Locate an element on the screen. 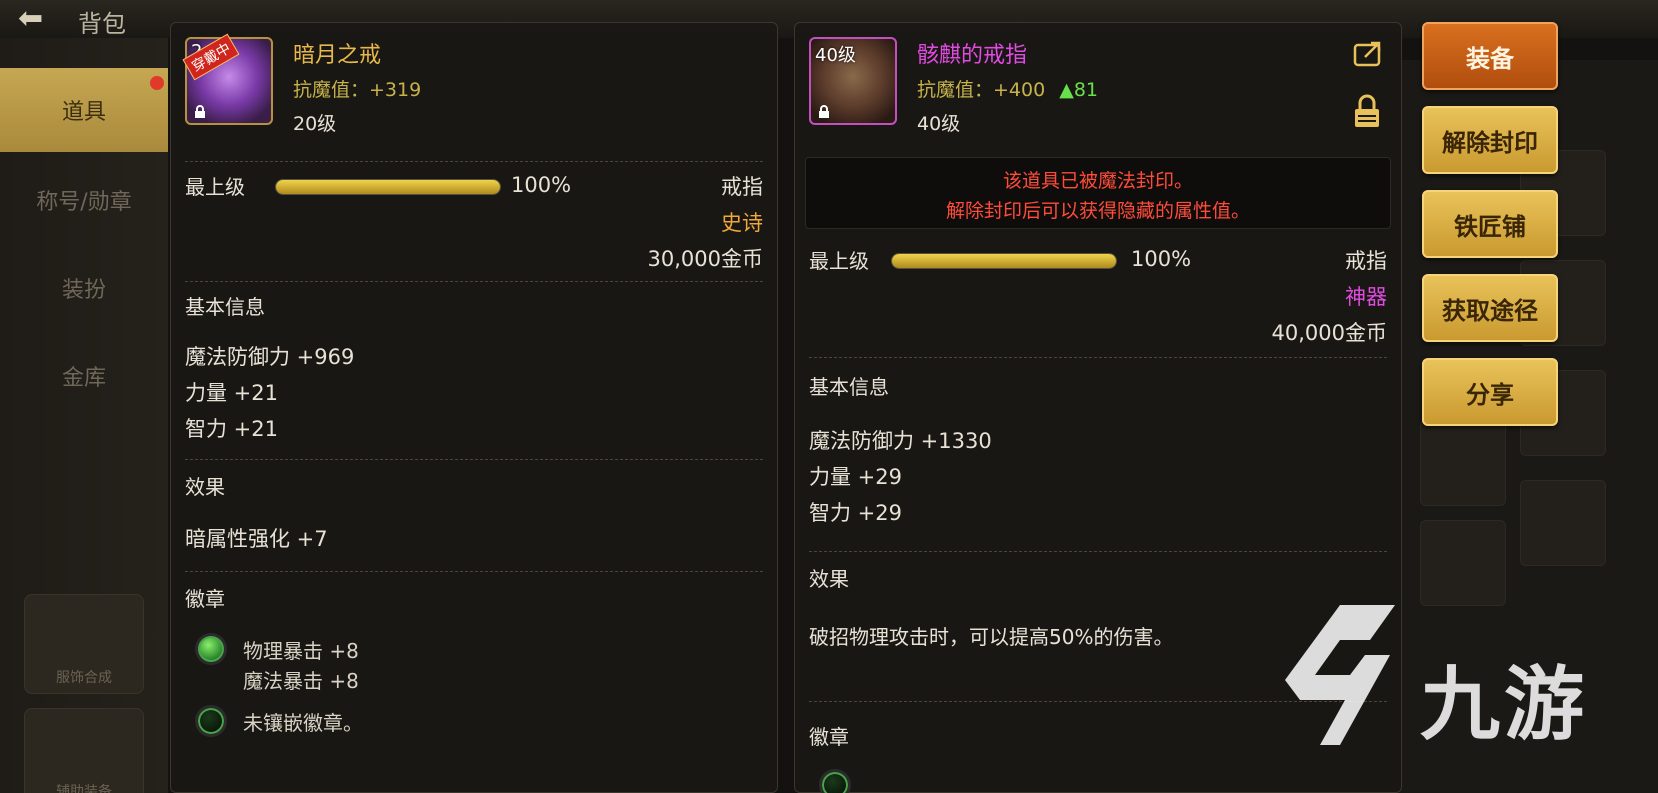 The width and height of the screenshot is (1658, 793). back-arrow-icon: ⬅ is located at coordinates (38, 19).